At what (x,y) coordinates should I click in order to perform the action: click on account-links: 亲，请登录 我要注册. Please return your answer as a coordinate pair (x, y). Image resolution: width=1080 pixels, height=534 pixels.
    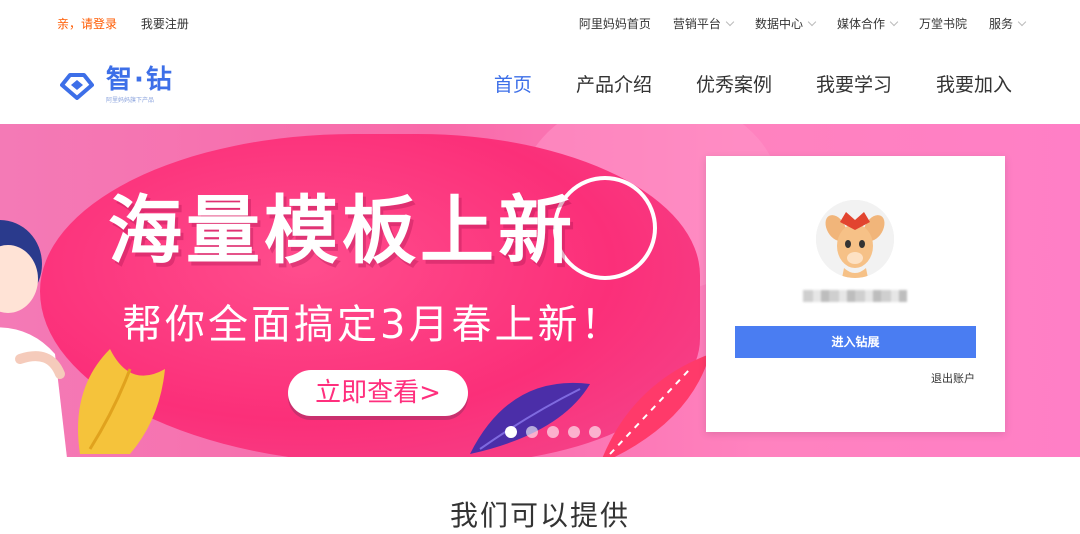
    Looking at the image, I should click on (133, 23).